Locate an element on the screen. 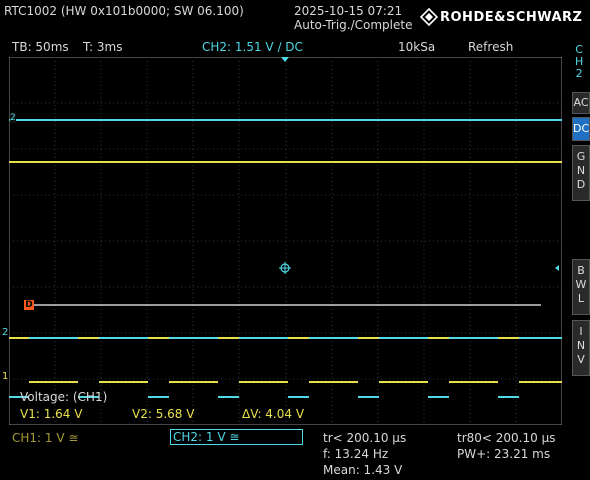 The height and width of the screenshot is (480, 590). brand-name: ROHDE&SCHWARZ is located at coordinates (511, 17).